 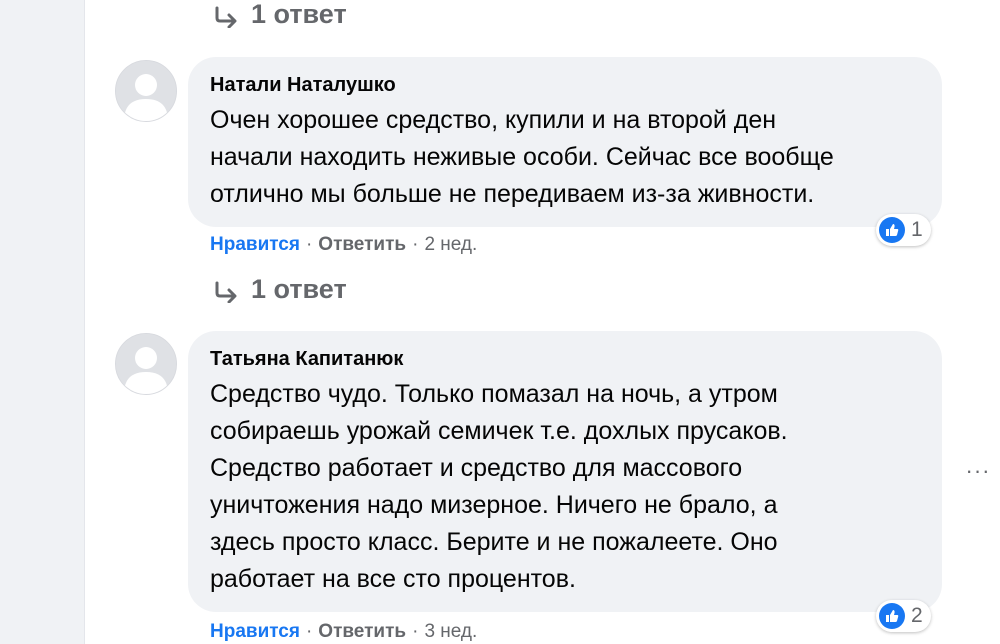 What do you see at coordinates (917, 229) in the screenshot?
I see `reaction-count: 1` at bounding box center [917, 229].